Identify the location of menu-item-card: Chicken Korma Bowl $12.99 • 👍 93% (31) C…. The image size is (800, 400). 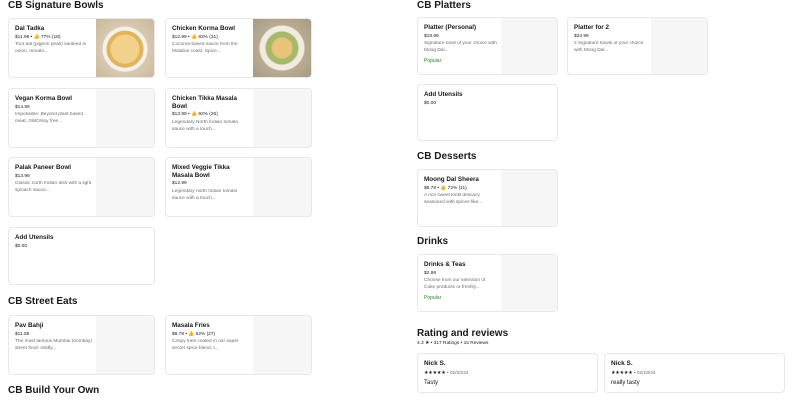
(238, 48).